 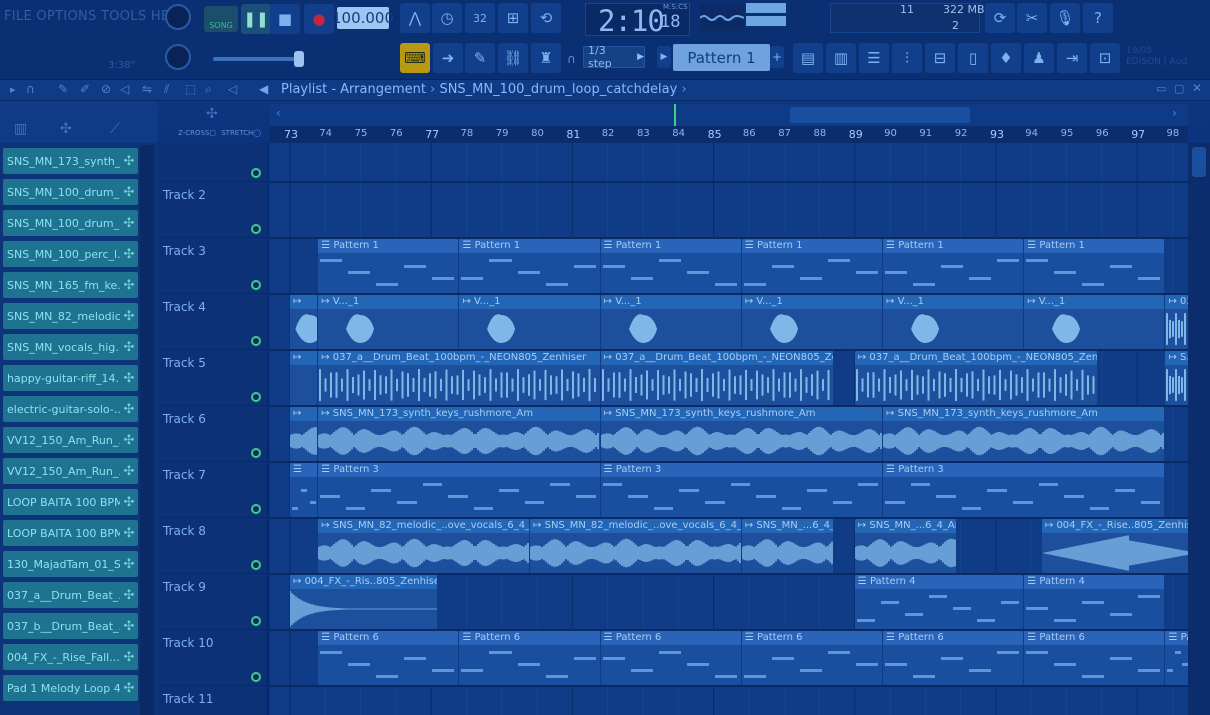 What do you see at coordinates (635, 546) in the screenshot?
I see `audio-clip: ↦ SNS_MN_82_melodic_..ove_vocals_6_4_Am` at bounding box center [635, 546].